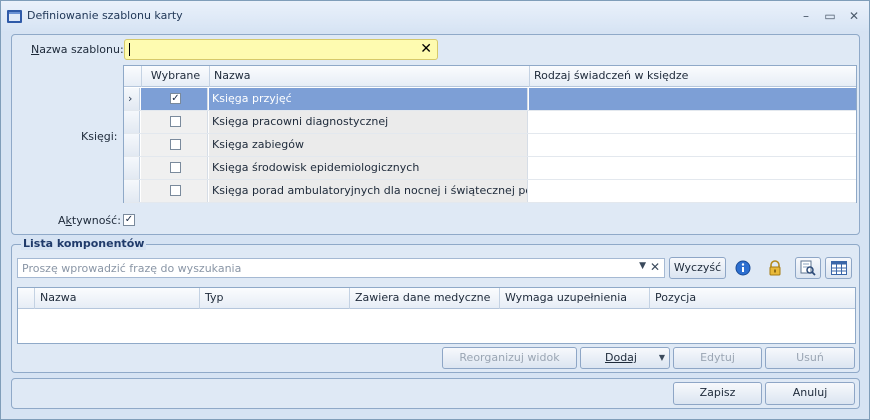 The image size is (870, 420). I want to click on table-row: Księga zabiegów, so click(490, 145).